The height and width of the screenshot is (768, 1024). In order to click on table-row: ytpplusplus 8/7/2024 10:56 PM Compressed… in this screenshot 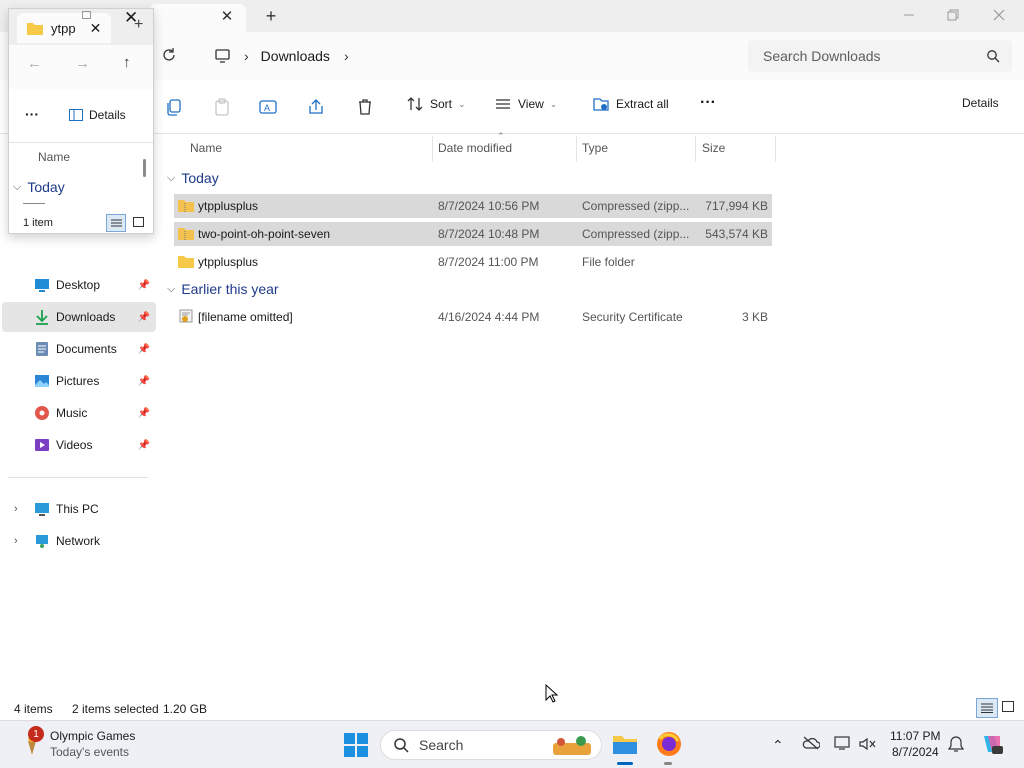, I will do `click(473, 206)`.